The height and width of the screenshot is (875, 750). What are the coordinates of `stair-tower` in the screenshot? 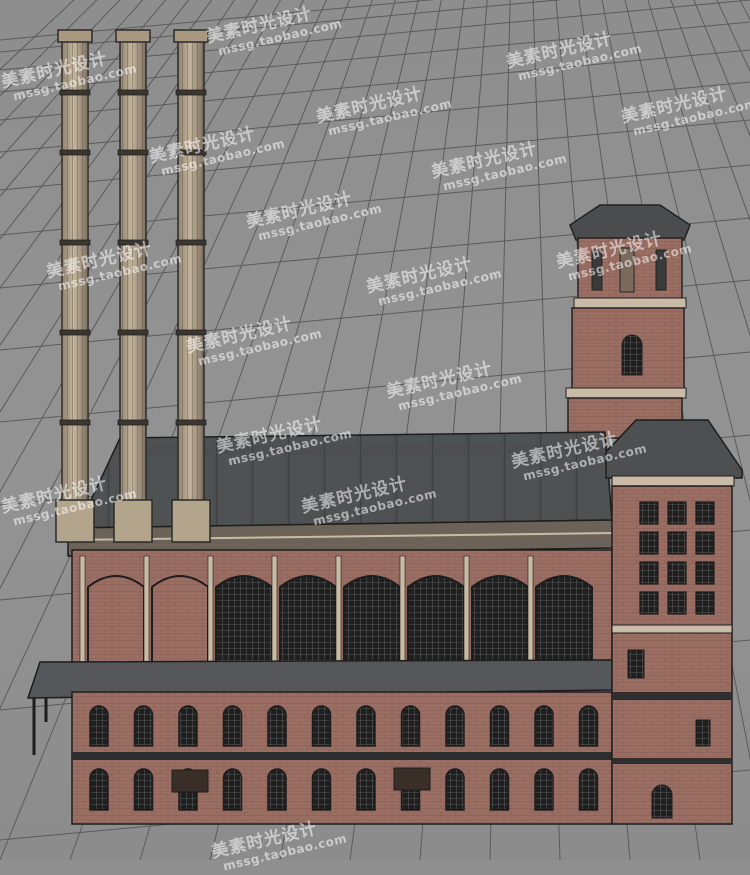 It's located at (674, 622).